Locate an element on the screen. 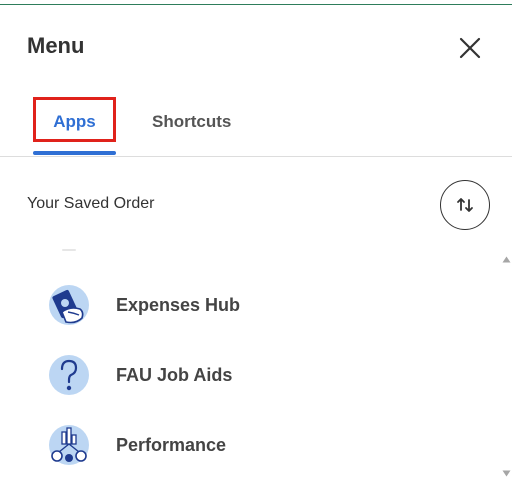 This screenshot has width=512, height=482. close-icon is located at coordinates (470, 48).